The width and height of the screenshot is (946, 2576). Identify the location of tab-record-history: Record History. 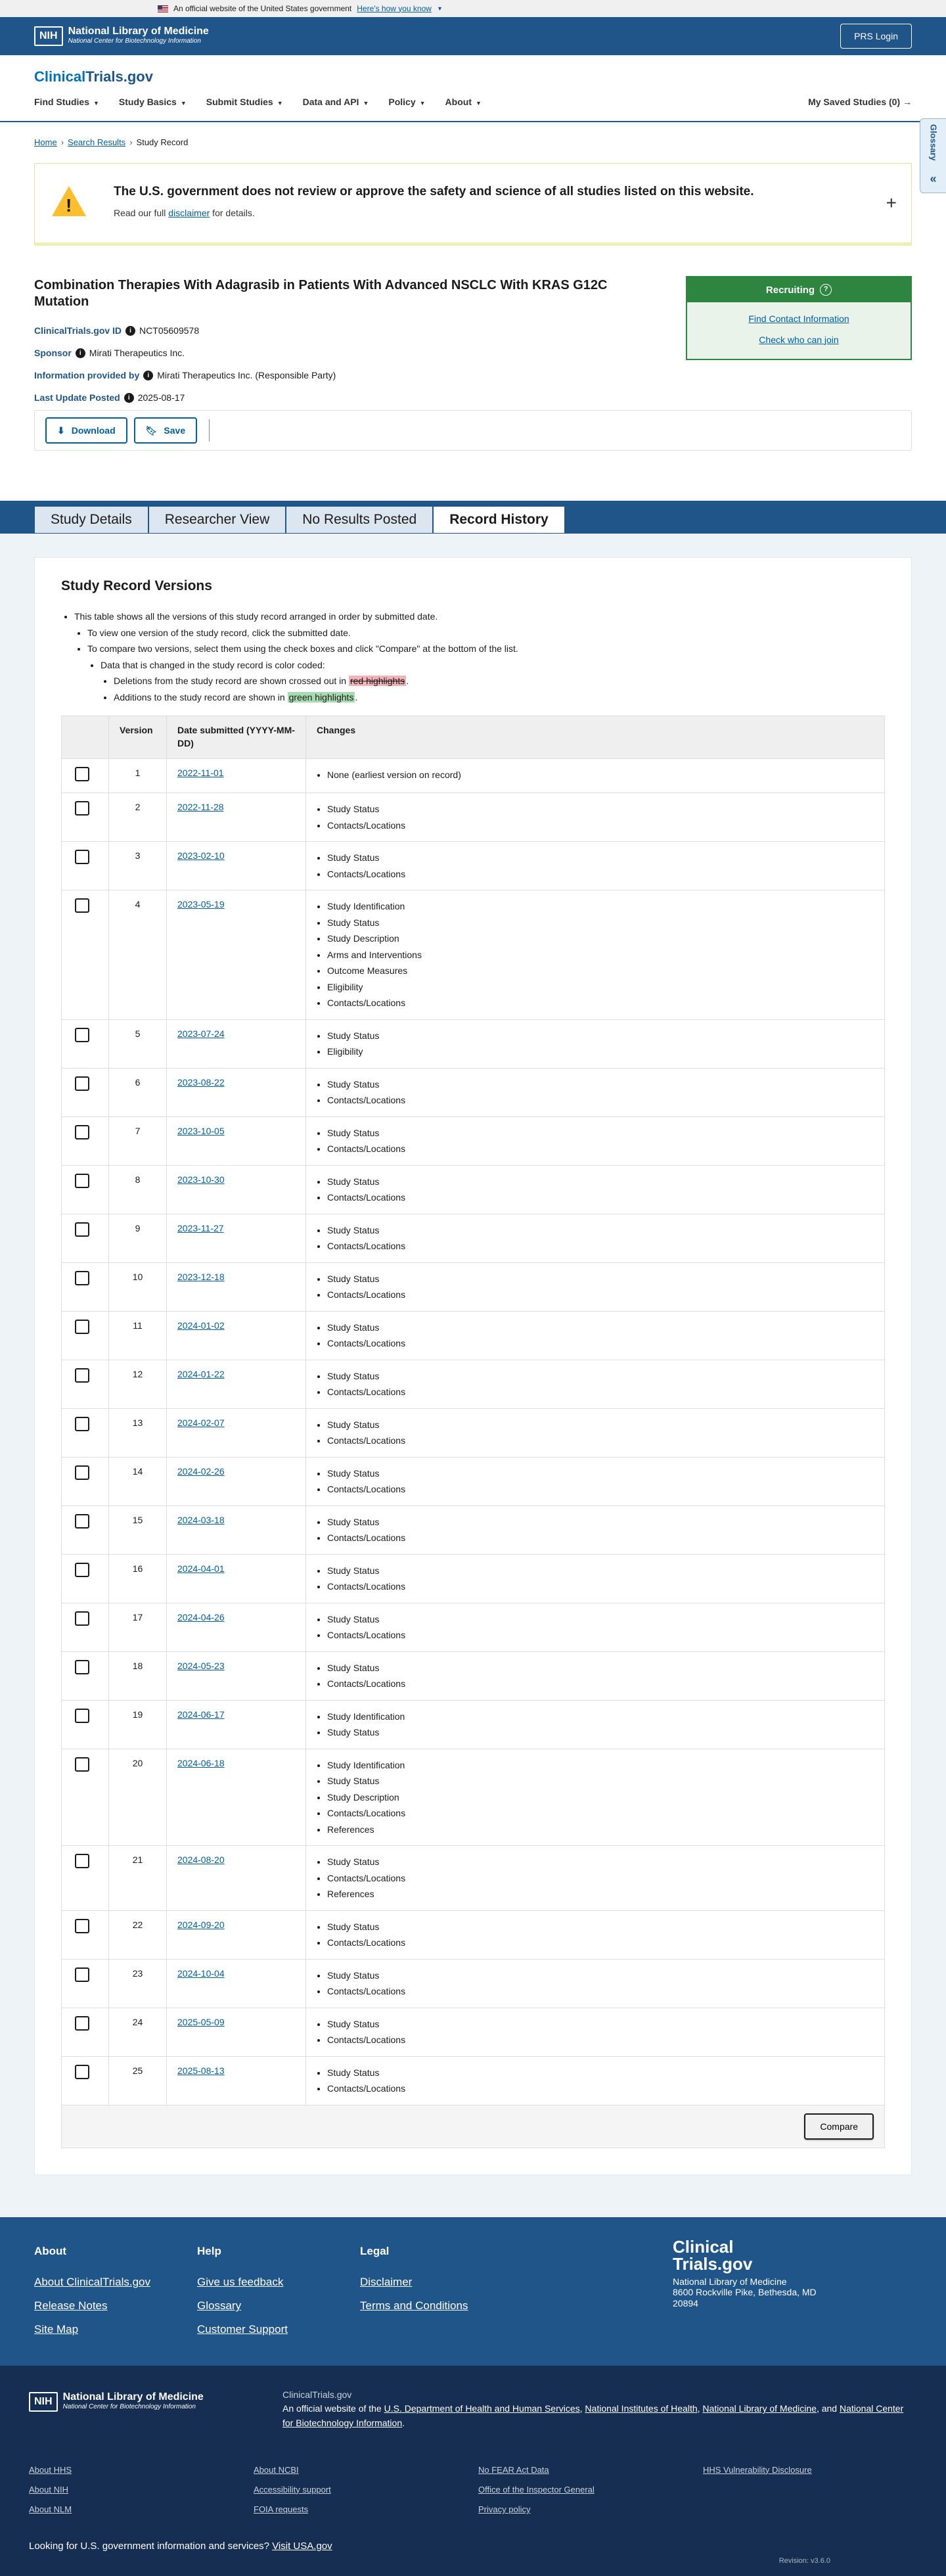
(499, 520).